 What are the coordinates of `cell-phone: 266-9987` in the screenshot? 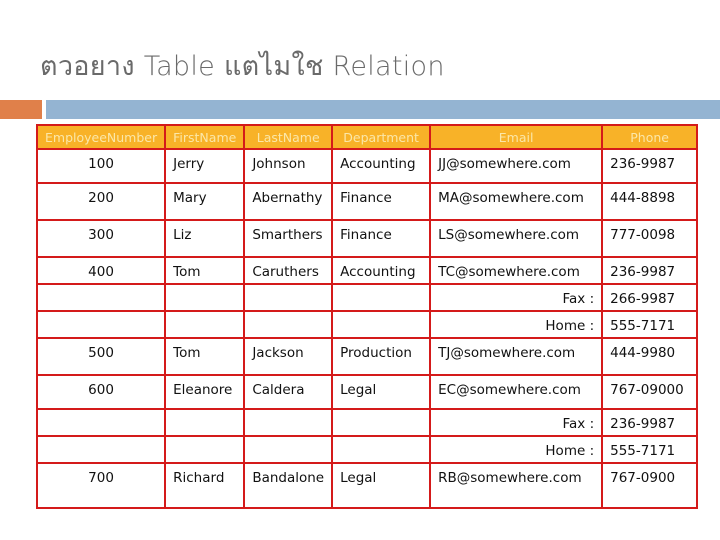 It's located at (650, 297).